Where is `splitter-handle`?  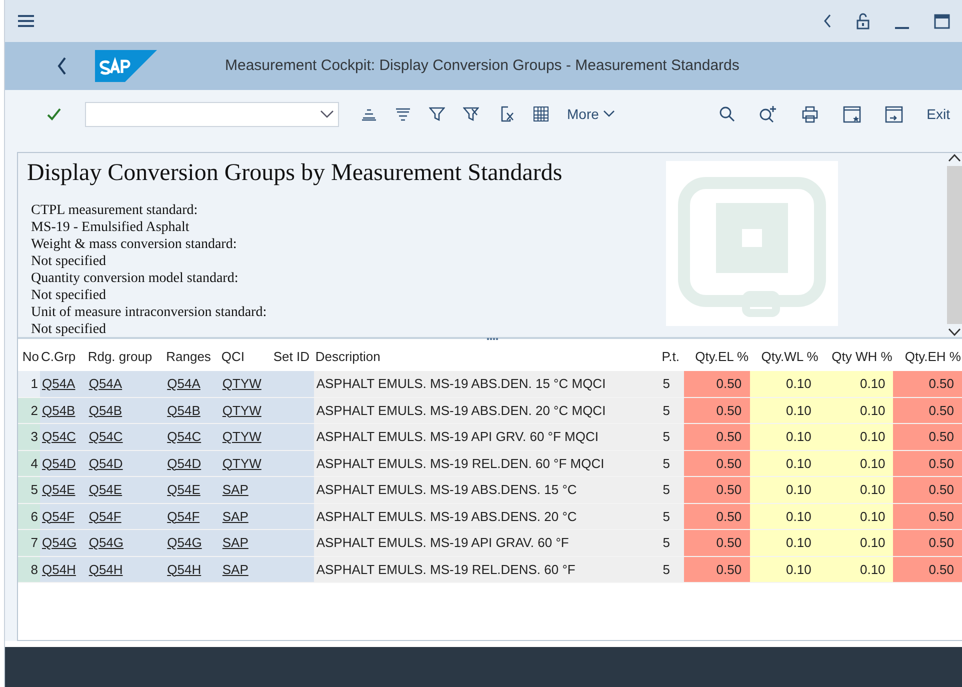 splitter-handle is located at coordinates (493, 339).